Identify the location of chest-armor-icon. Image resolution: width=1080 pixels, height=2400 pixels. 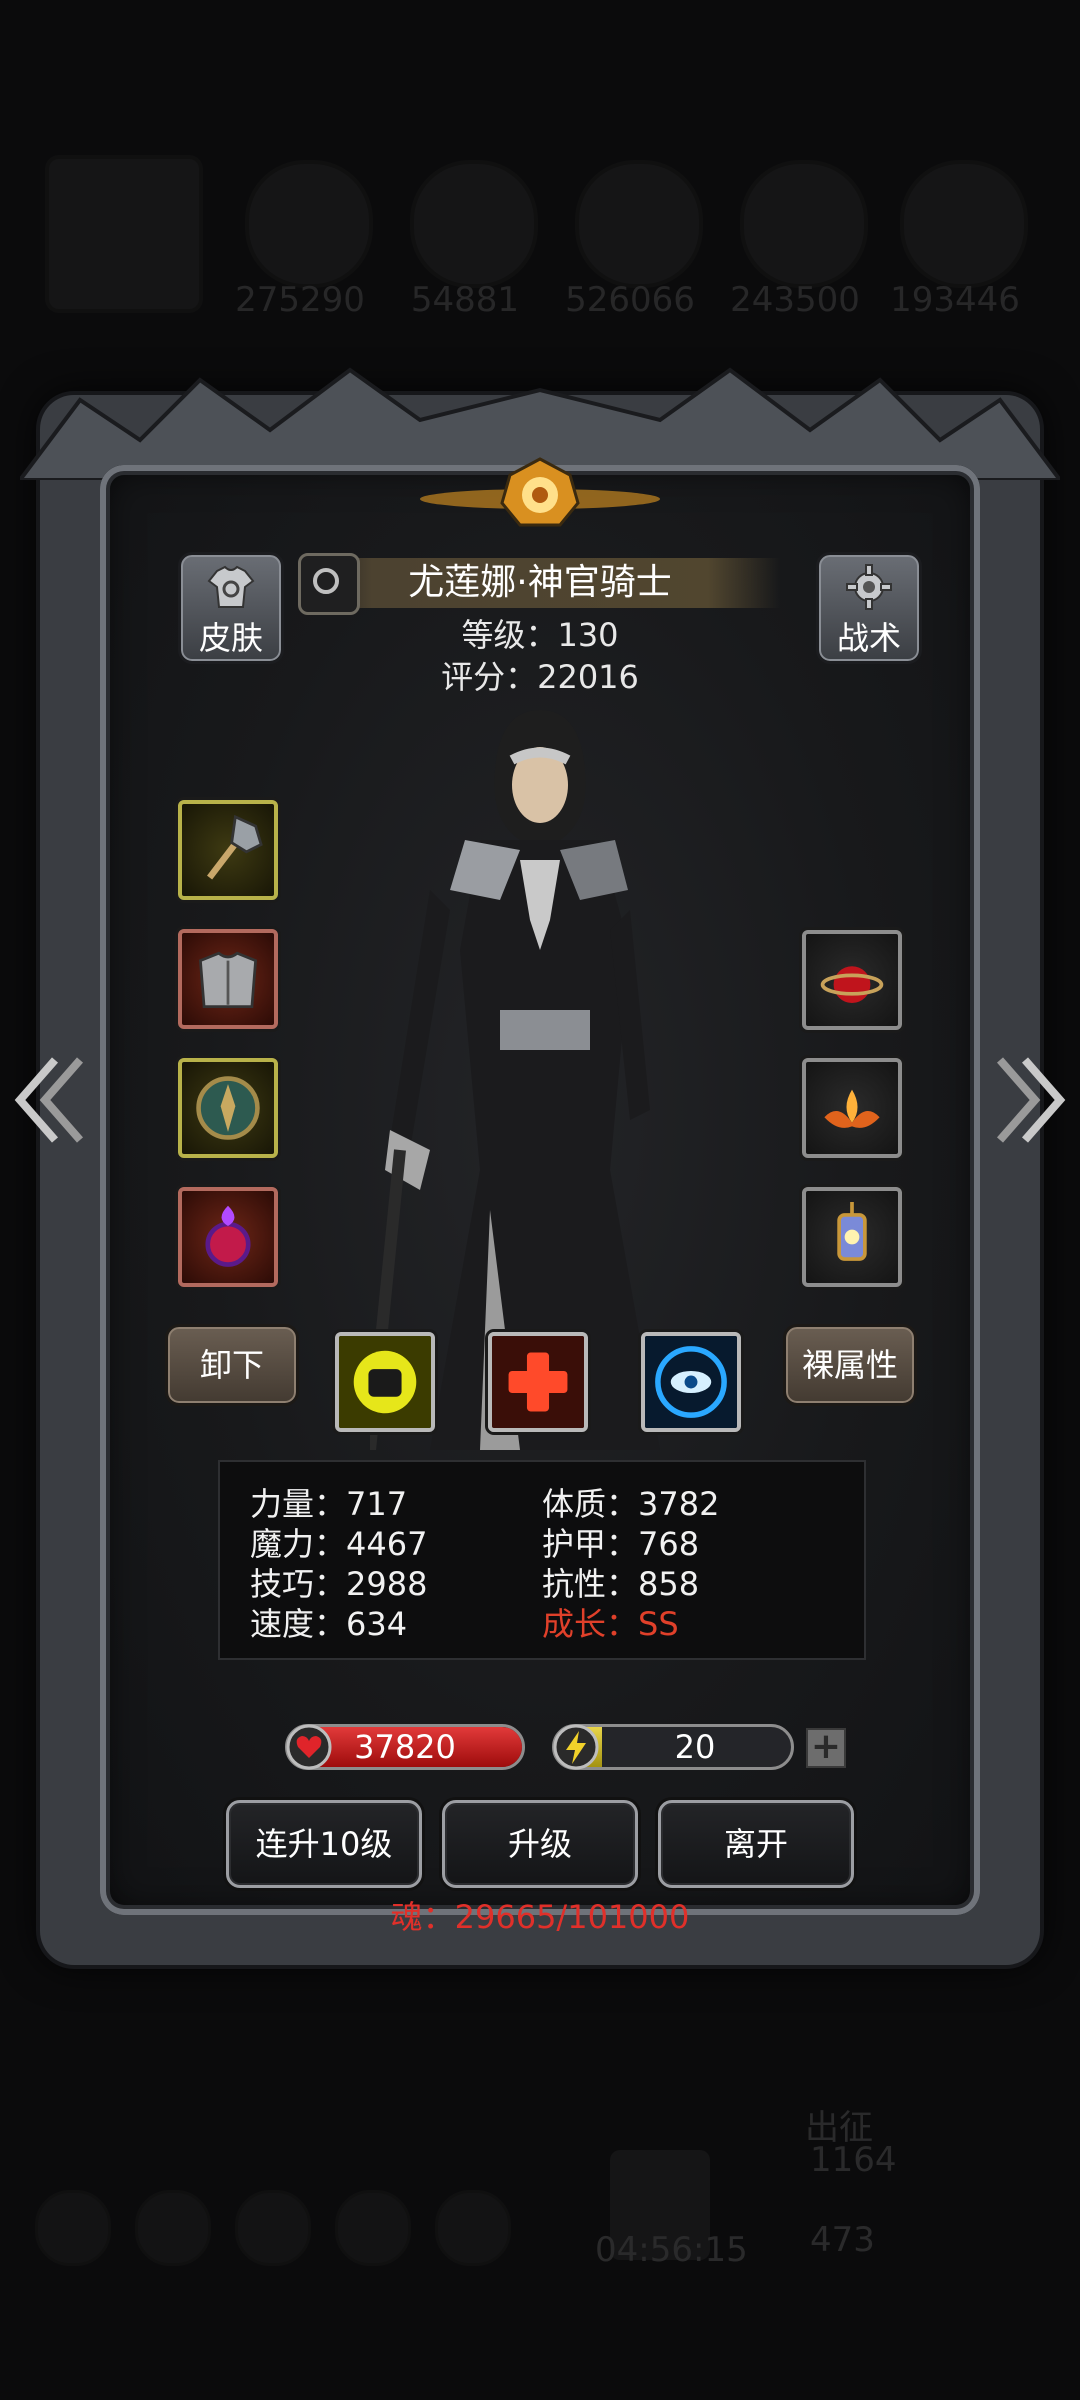
(228, 979).